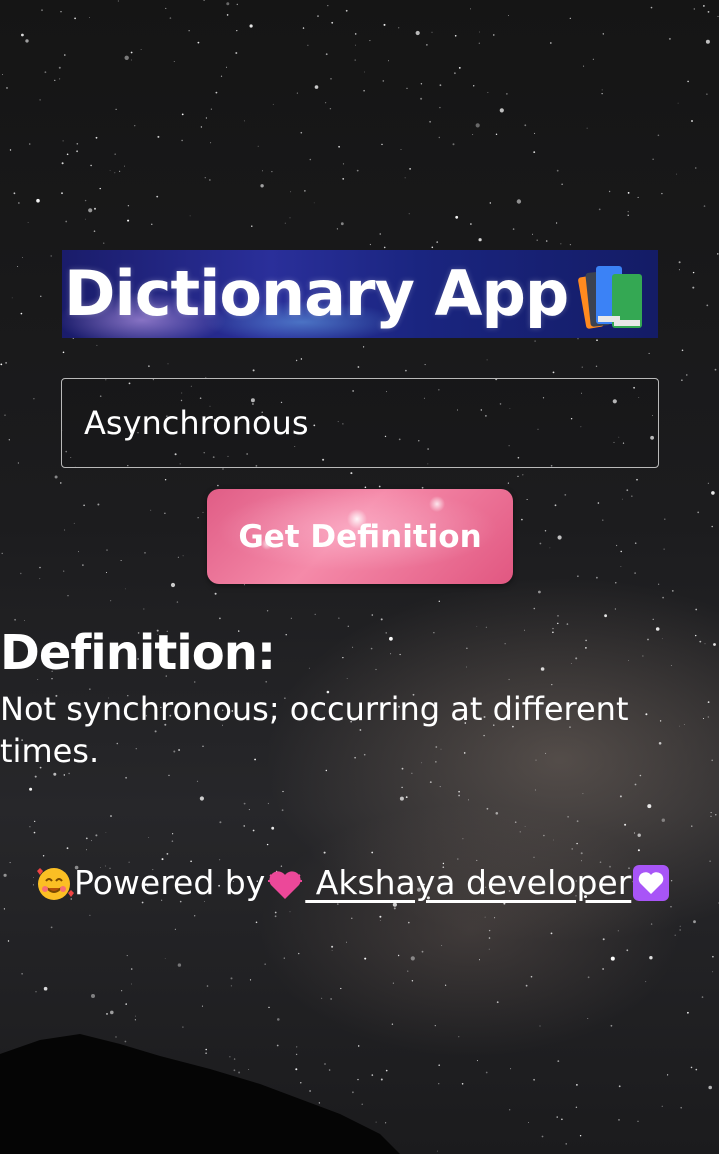  Describe the element at coordinates (138, 653) in the screenshot. I see `definition-heading: Definition:` at that location.